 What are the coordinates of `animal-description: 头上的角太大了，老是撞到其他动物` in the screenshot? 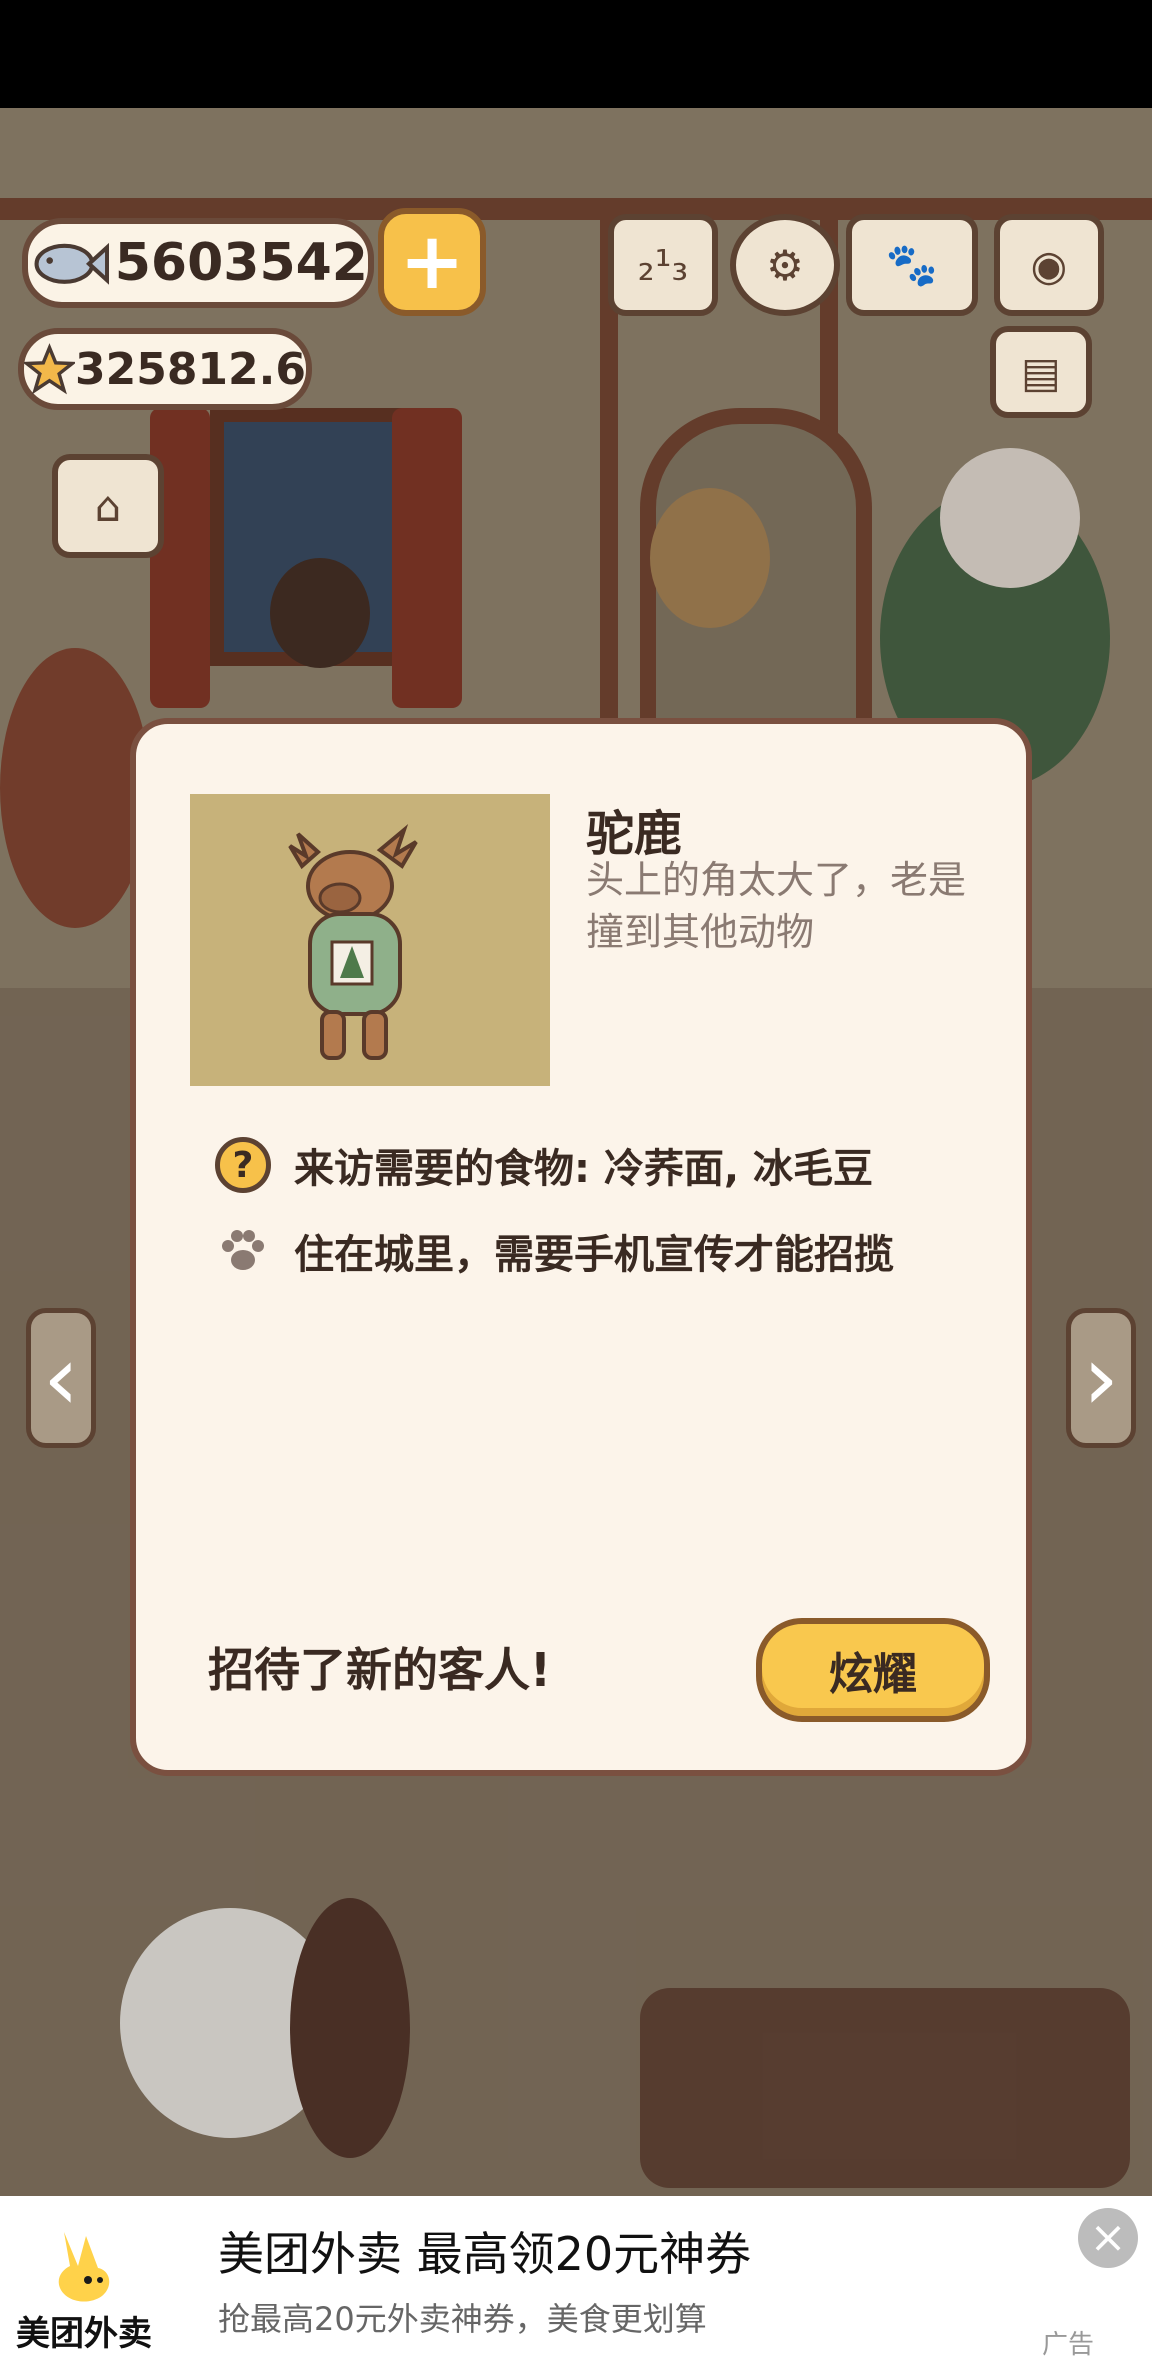 It's located at (776, 906).